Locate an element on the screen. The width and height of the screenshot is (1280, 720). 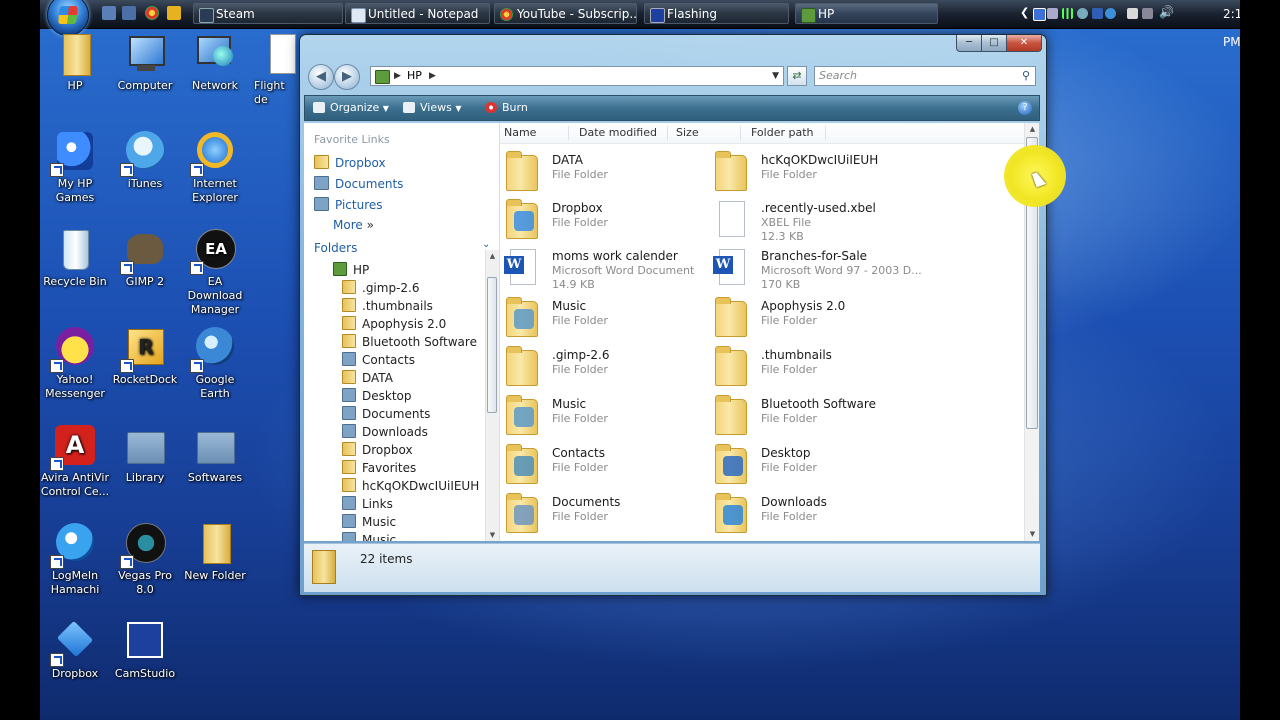
maximize-button: □ is located at coordinates (994, 43).